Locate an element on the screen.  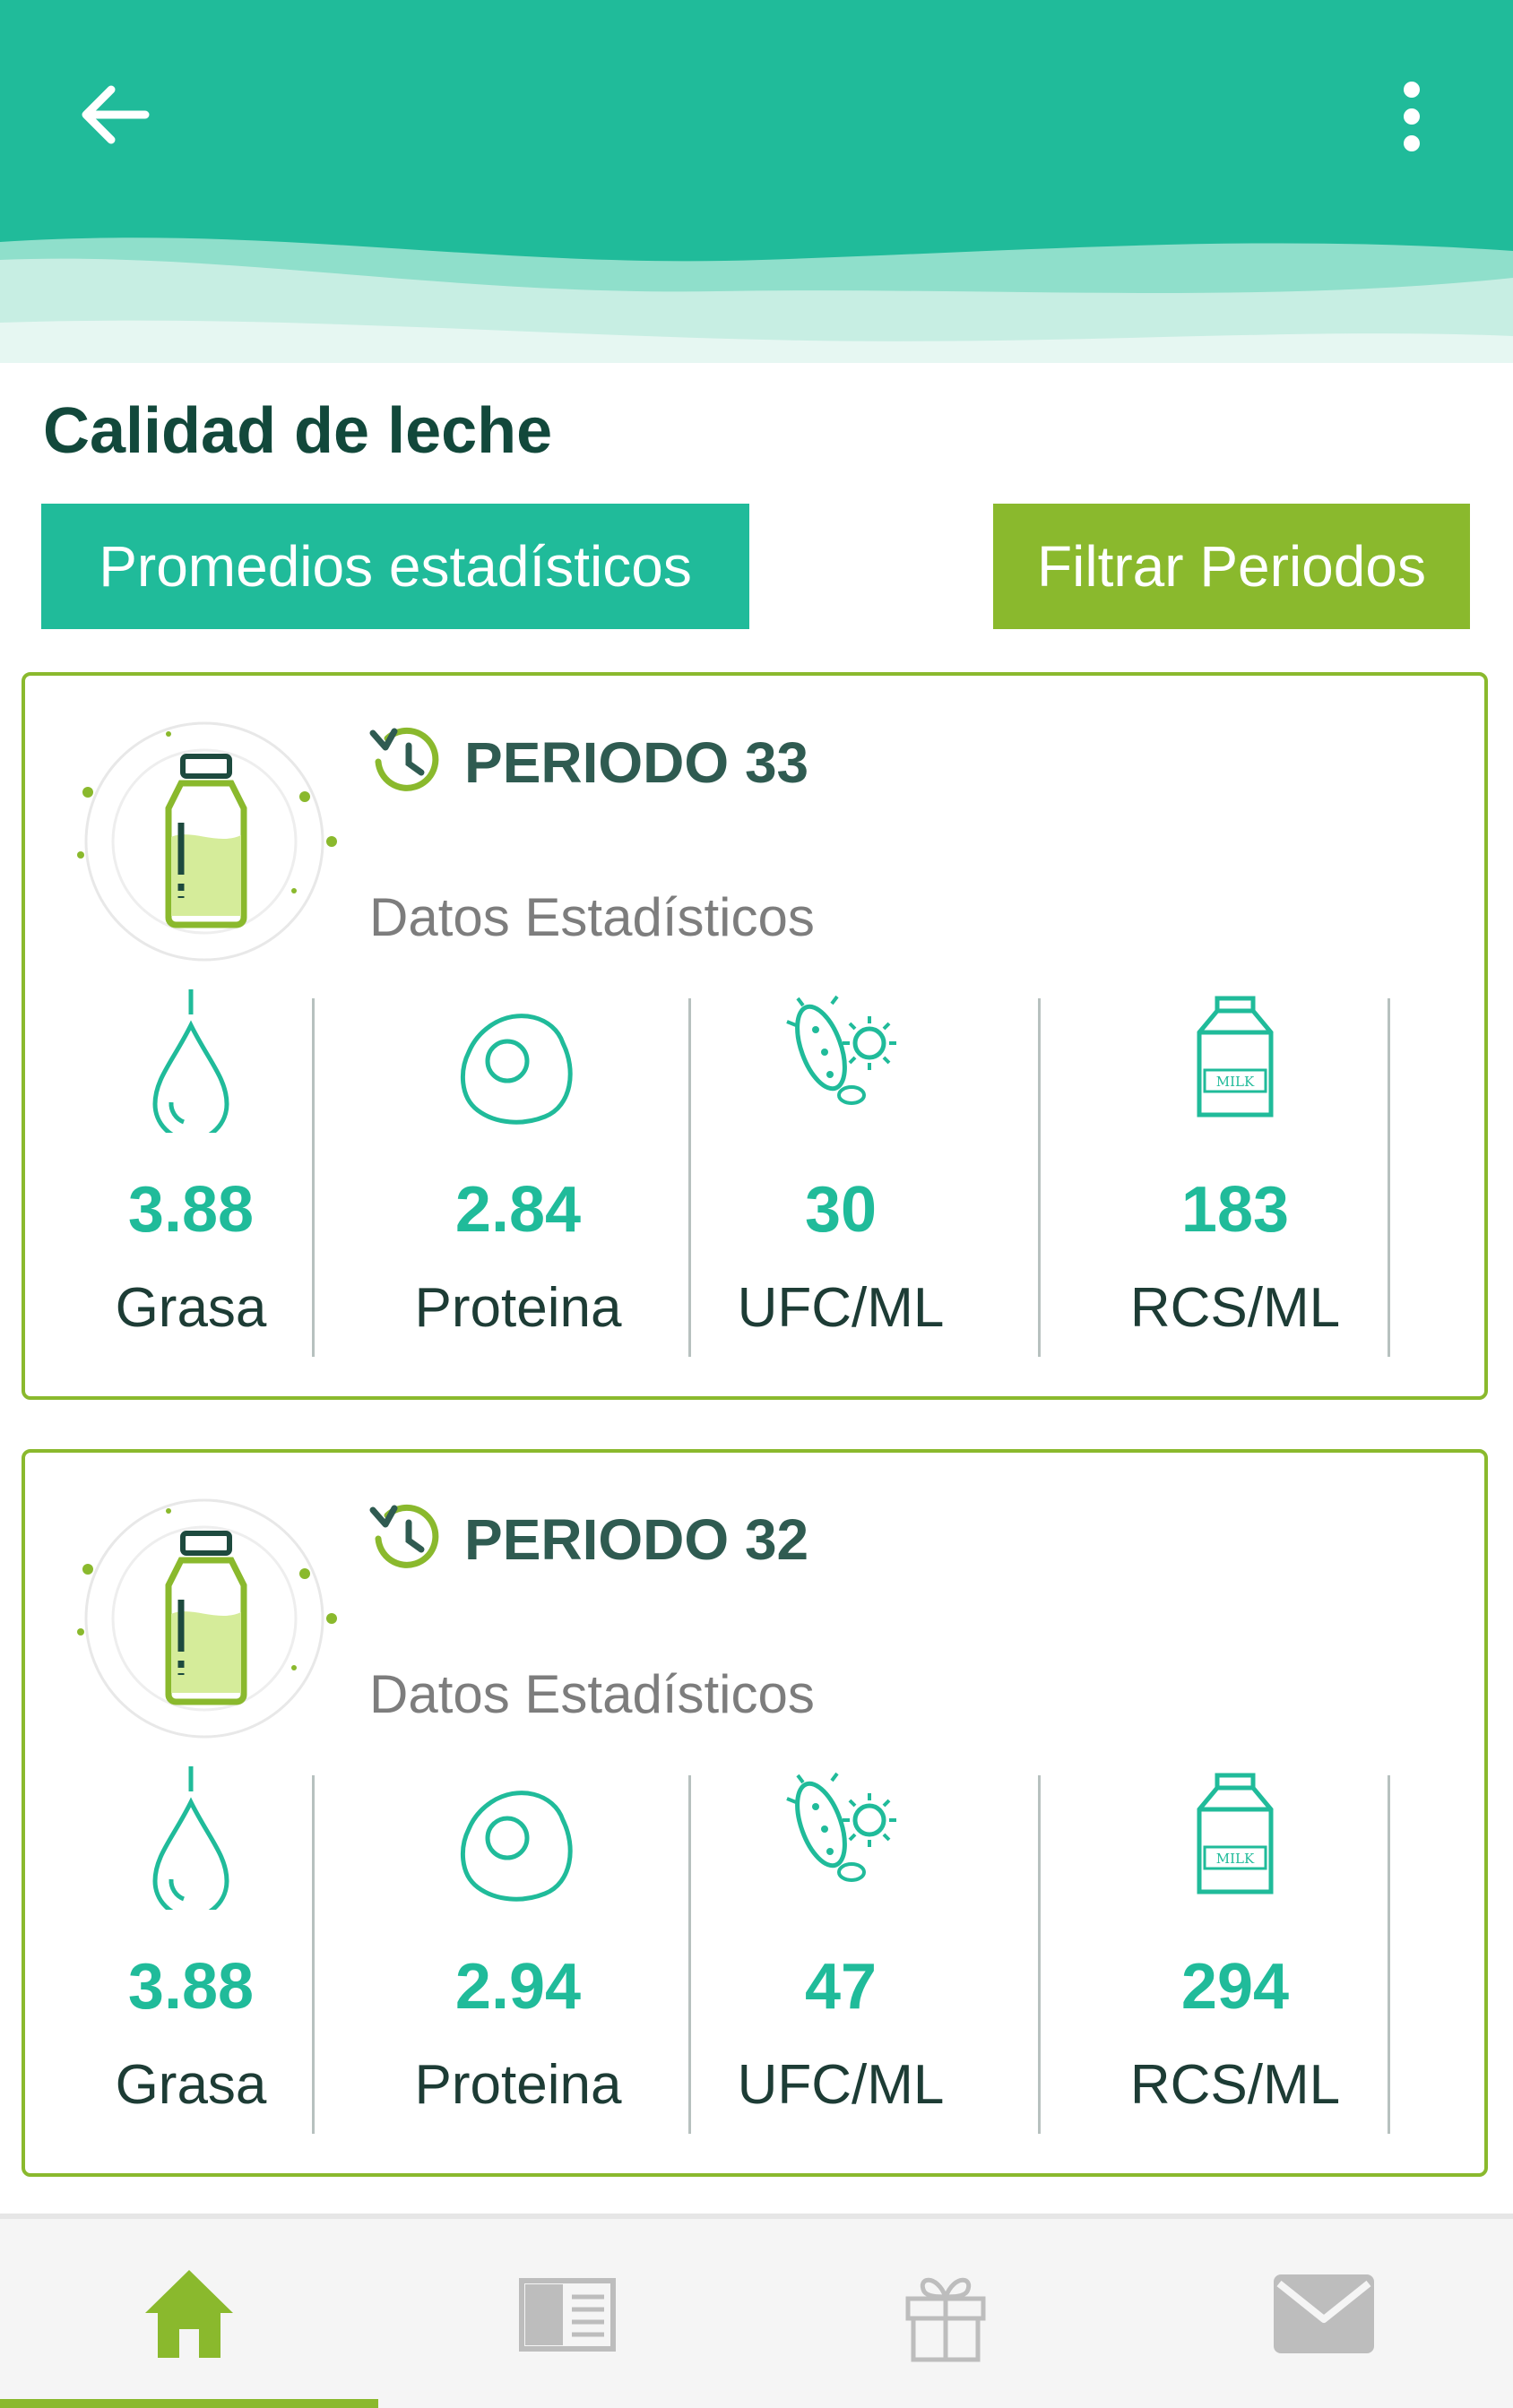
overflow-menu-button is located at coordinates (1411, 117).